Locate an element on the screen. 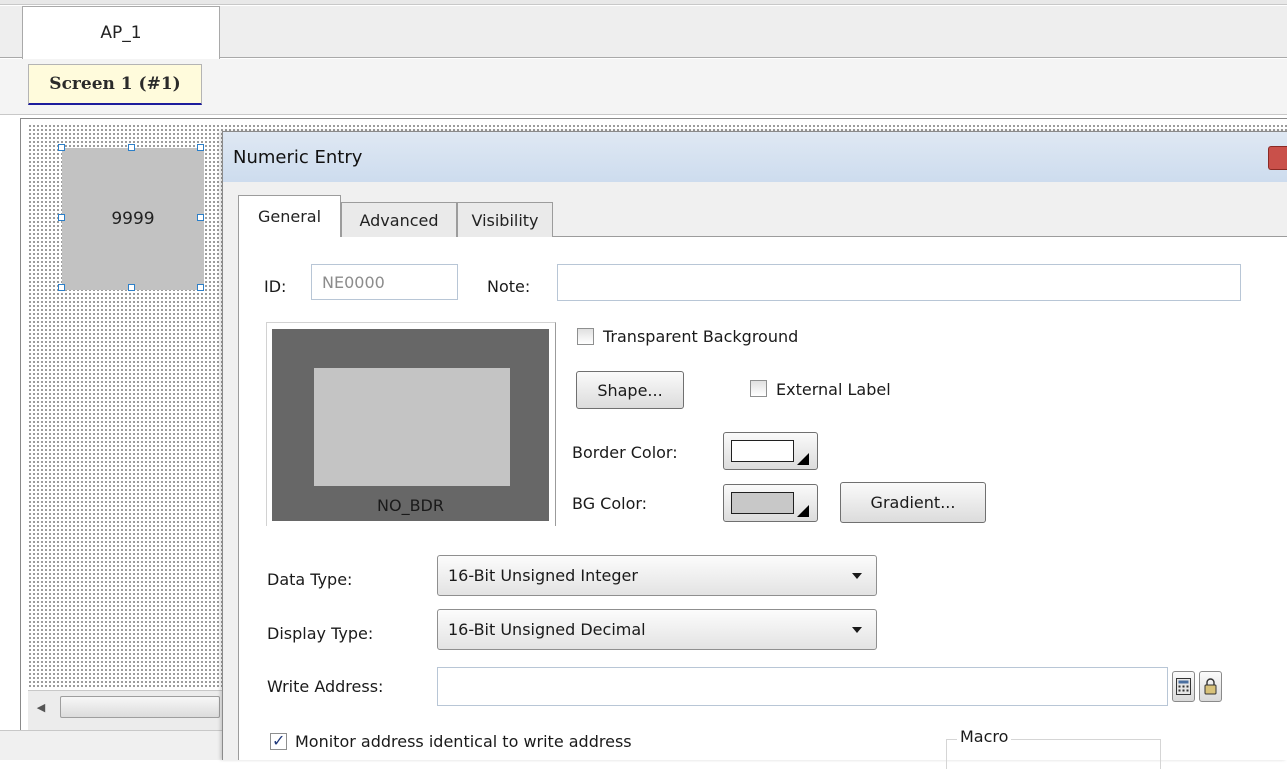  transparent-background-label: Transparent Background is located at coordinates (701, 336).